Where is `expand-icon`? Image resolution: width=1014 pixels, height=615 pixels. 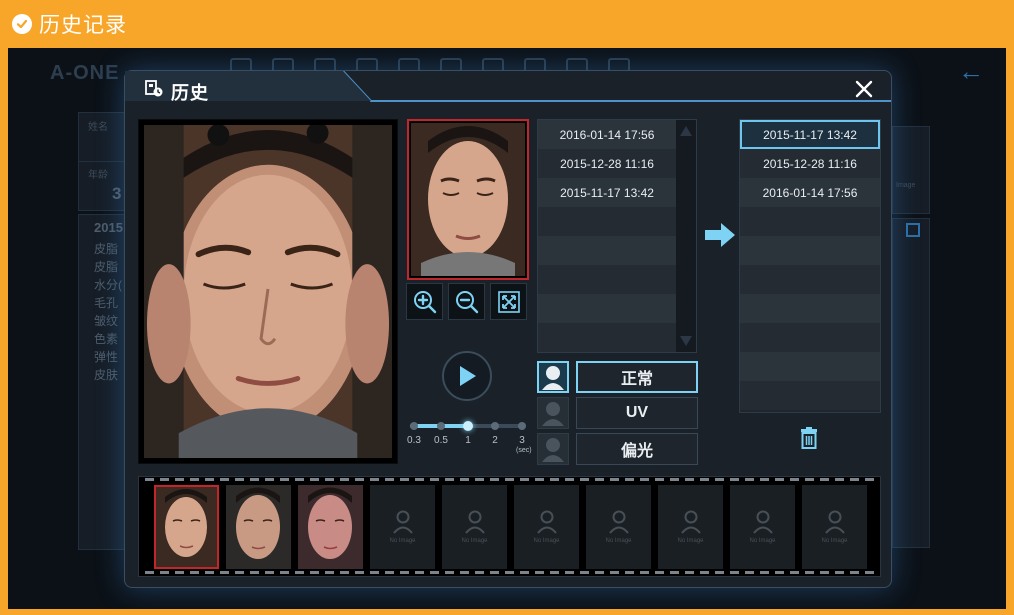
expand-icon is located at coordinates (508, 301).